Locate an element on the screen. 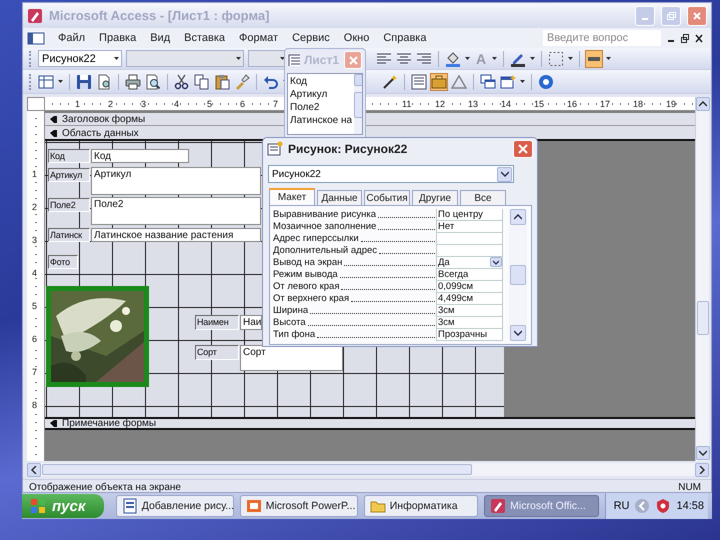  border-icon is located at coordinates (556, 58).